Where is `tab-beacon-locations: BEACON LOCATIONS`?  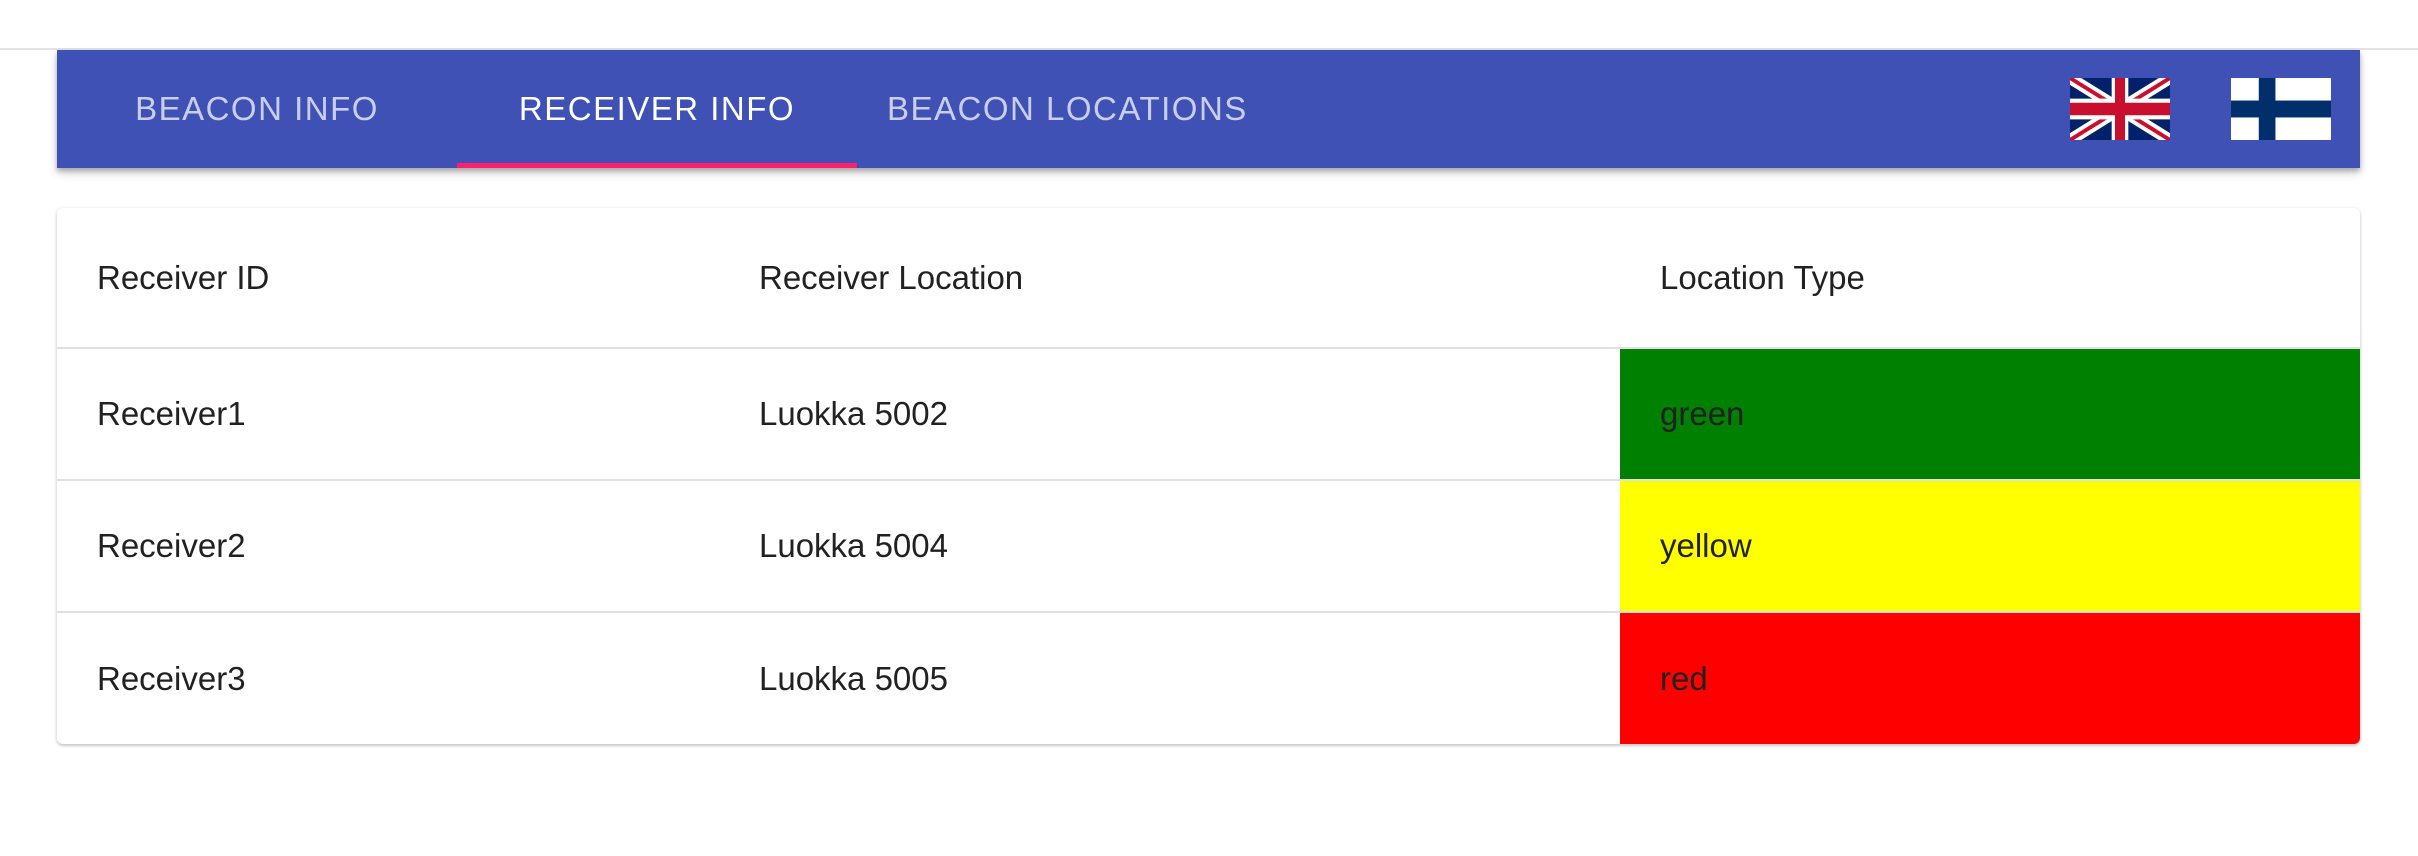
tab-beacon-locations: BEACON LOCATIONS is located at coordinates (1072, 109).